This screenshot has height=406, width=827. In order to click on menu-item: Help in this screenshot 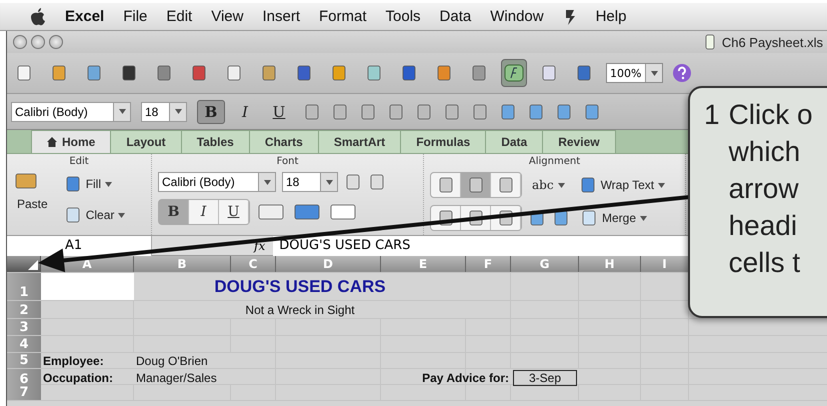, I will do `click(611, 16)`.